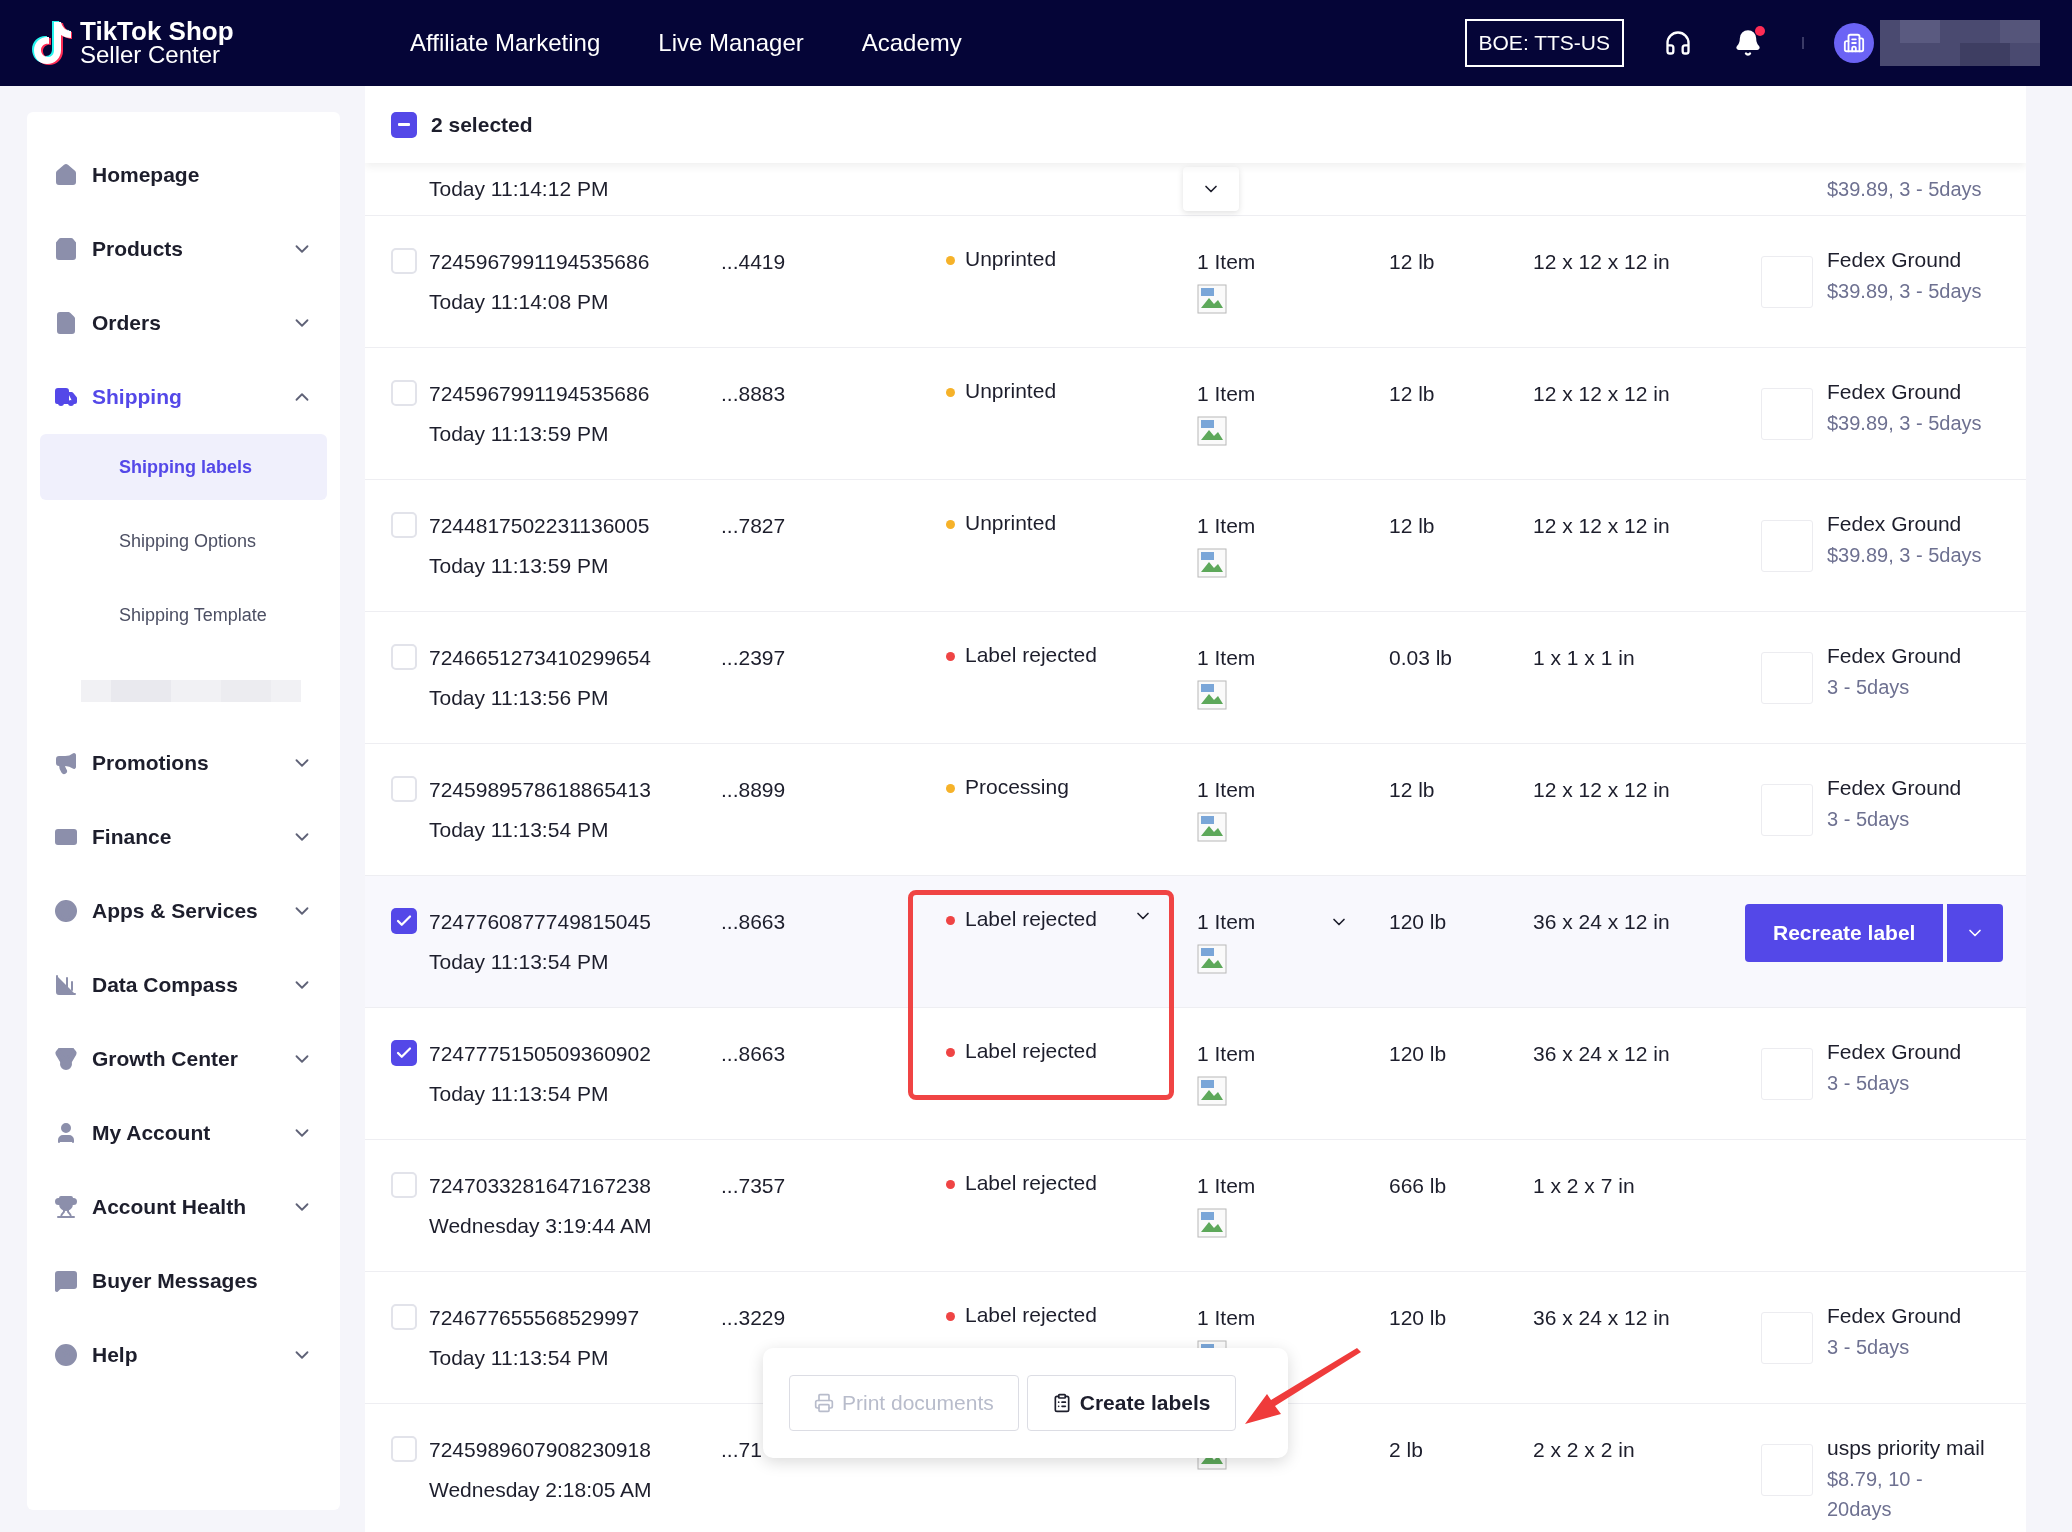 The width and height of the screenshot is (2072, 1532). What do you see at coordinates (183, 1207) in the screenshot?
I see `sidebar-item: Account Health` at bounding box center [183, 1207].